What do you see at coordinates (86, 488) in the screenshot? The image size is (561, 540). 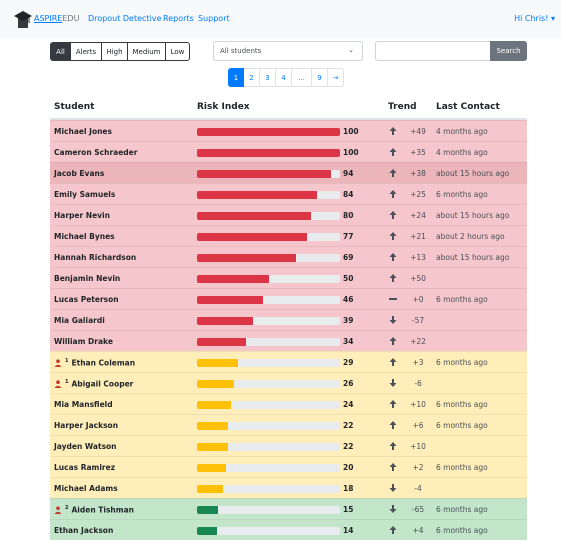 I see `student-name: Michael Adams` at bounding box center [86, 488].